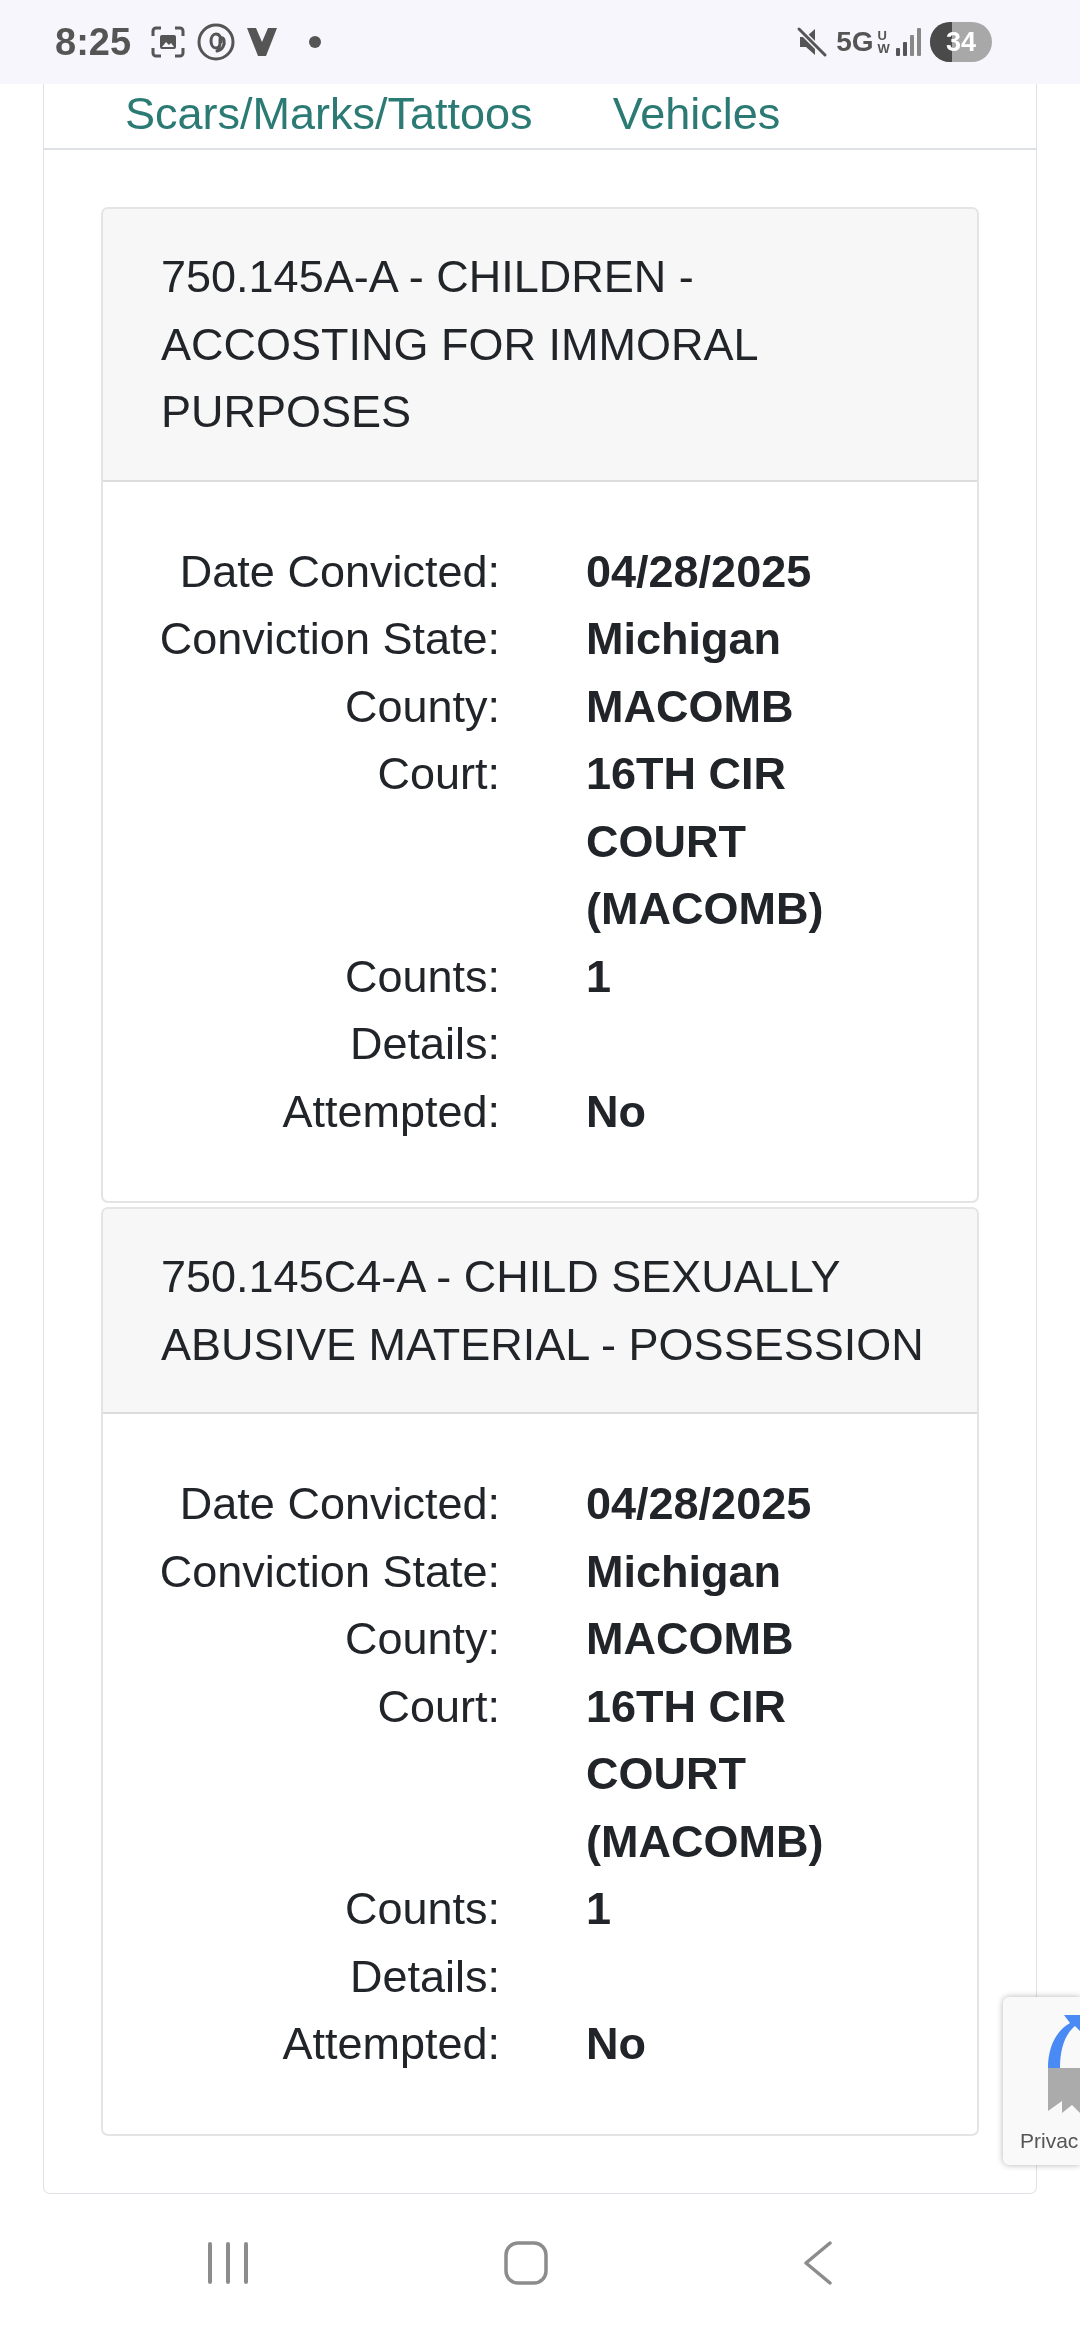 The height and width of the screenshot is (2340, 1080). I want to click on screenshot-icon, so click(168, 42).